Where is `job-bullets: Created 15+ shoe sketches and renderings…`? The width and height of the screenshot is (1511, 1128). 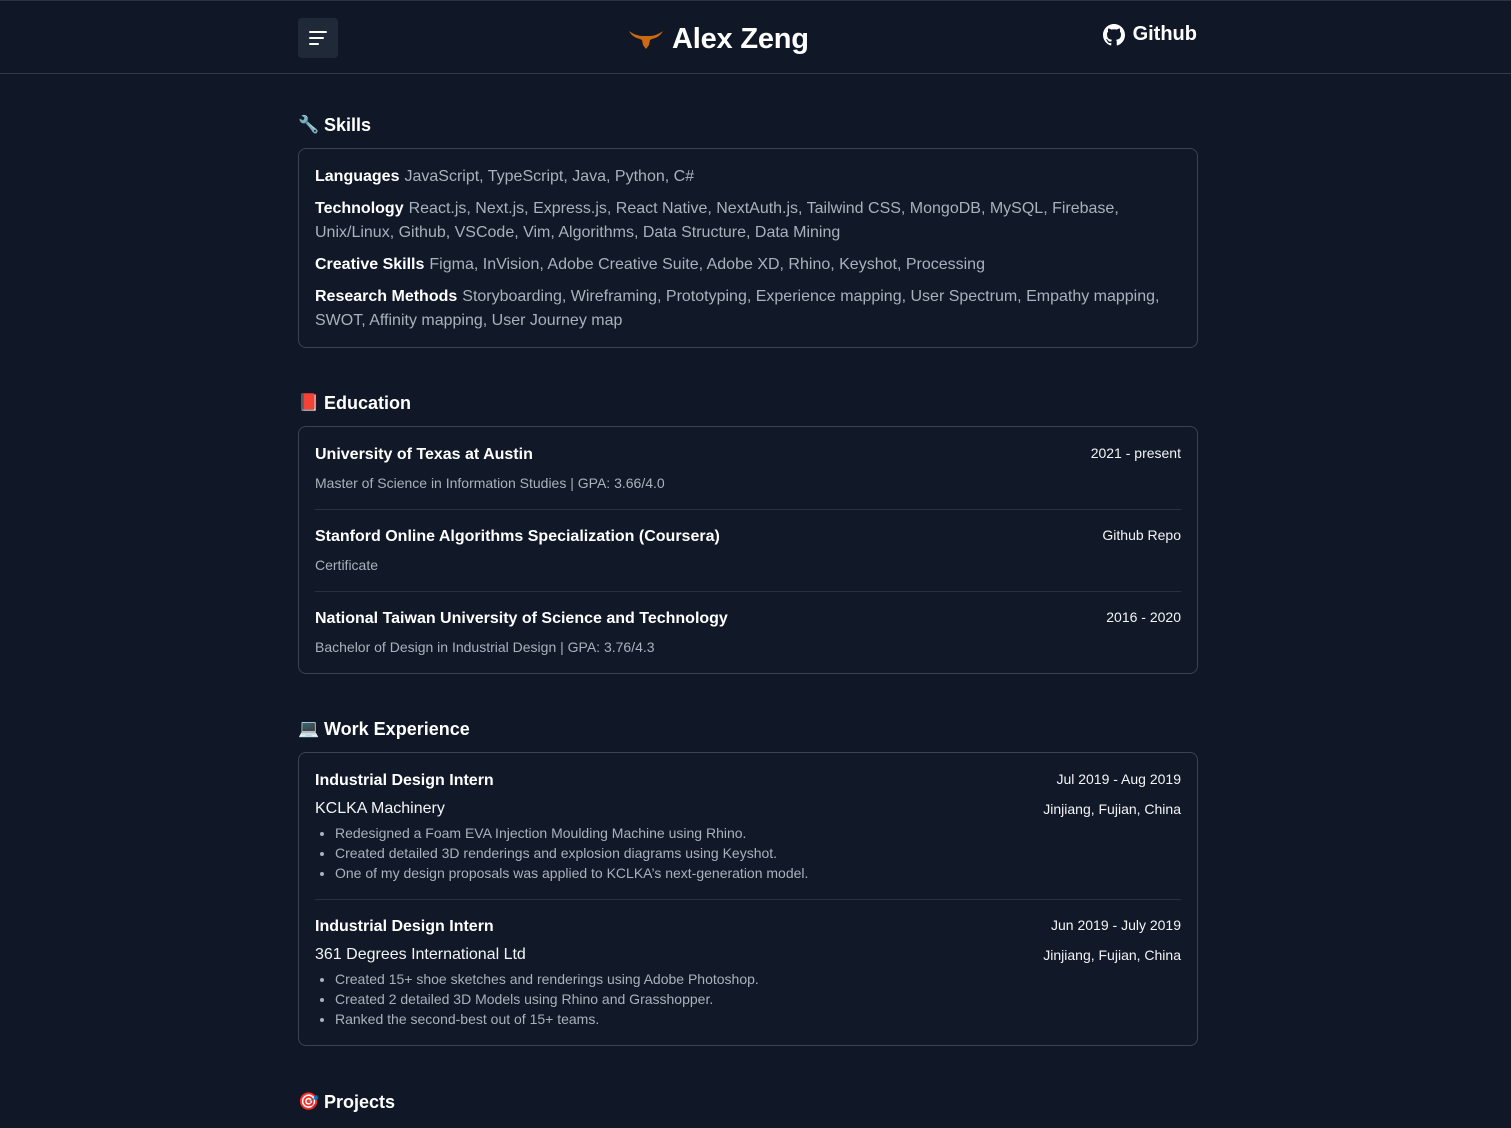
job-bullets: Created 15+ shoe sketches and renderings… is located at coordinates (748, 999).